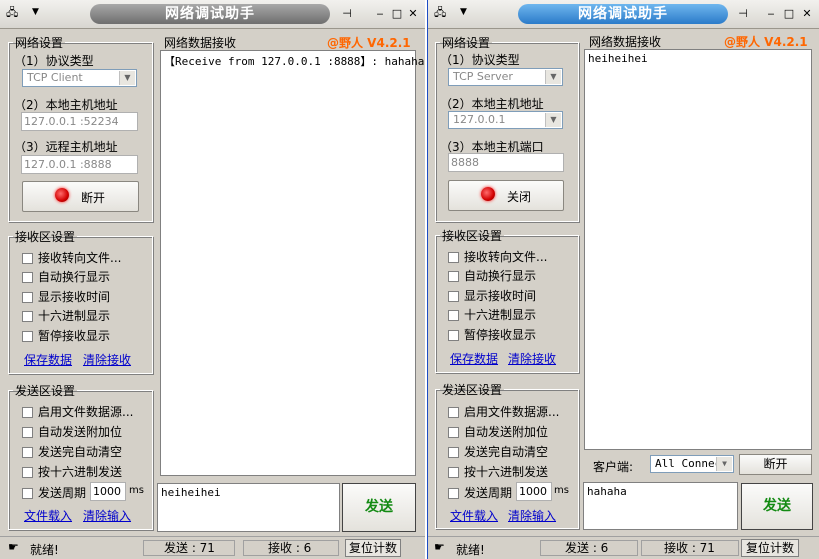 This screenshot has width=819, height=559. What do you see at coordinates (623, 547) in the screenshot?
I see `status-bar: ☛ 就绪! 发送 : 6 接收 : 71 复位计数` at bounding box center [623, 547].